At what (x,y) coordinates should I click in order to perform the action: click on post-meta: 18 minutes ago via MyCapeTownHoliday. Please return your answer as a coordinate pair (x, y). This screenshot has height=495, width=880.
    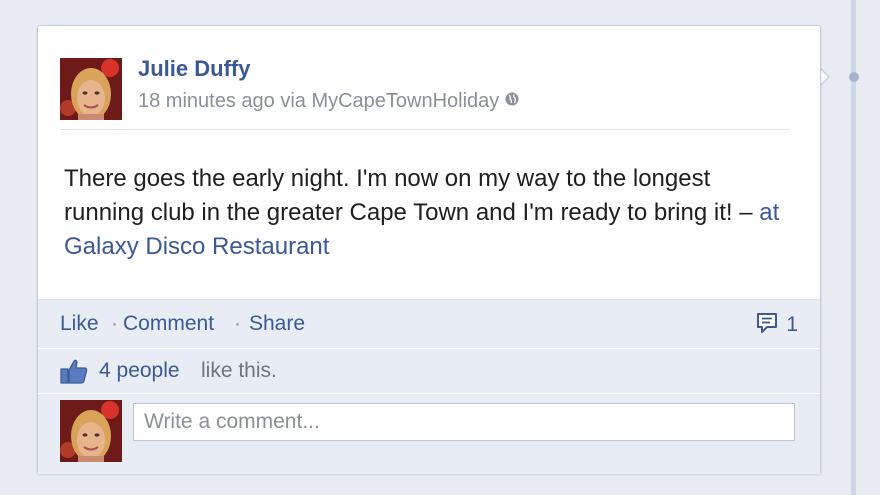
    Looking at the image, I should click on (328, 101).